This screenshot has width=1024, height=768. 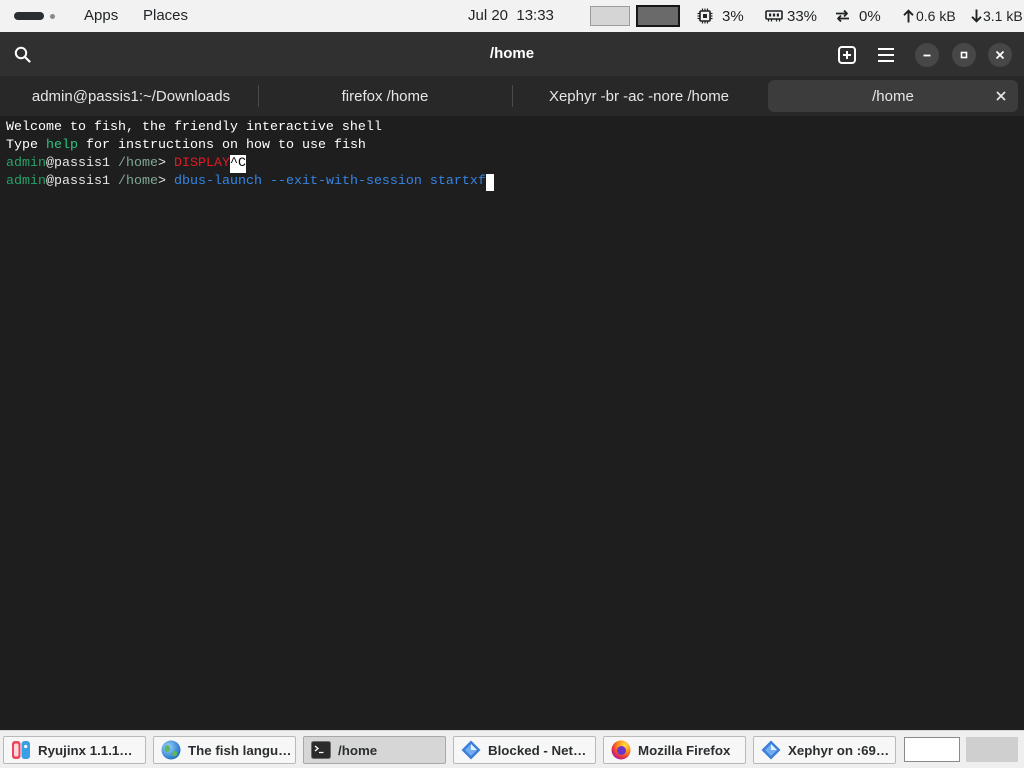 What do you see at coordinates (358, 750) in the screenshot?
I see `taskbar-item-label: /home` at bounding box center [358, 750].